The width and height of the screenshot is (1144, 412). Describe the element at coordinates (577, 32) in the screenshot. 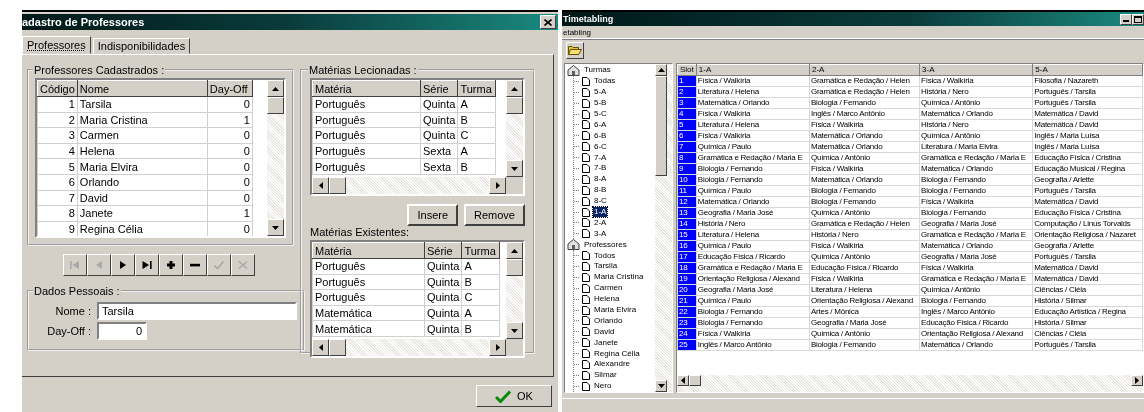

I see `menu-item: etabling` at that location.